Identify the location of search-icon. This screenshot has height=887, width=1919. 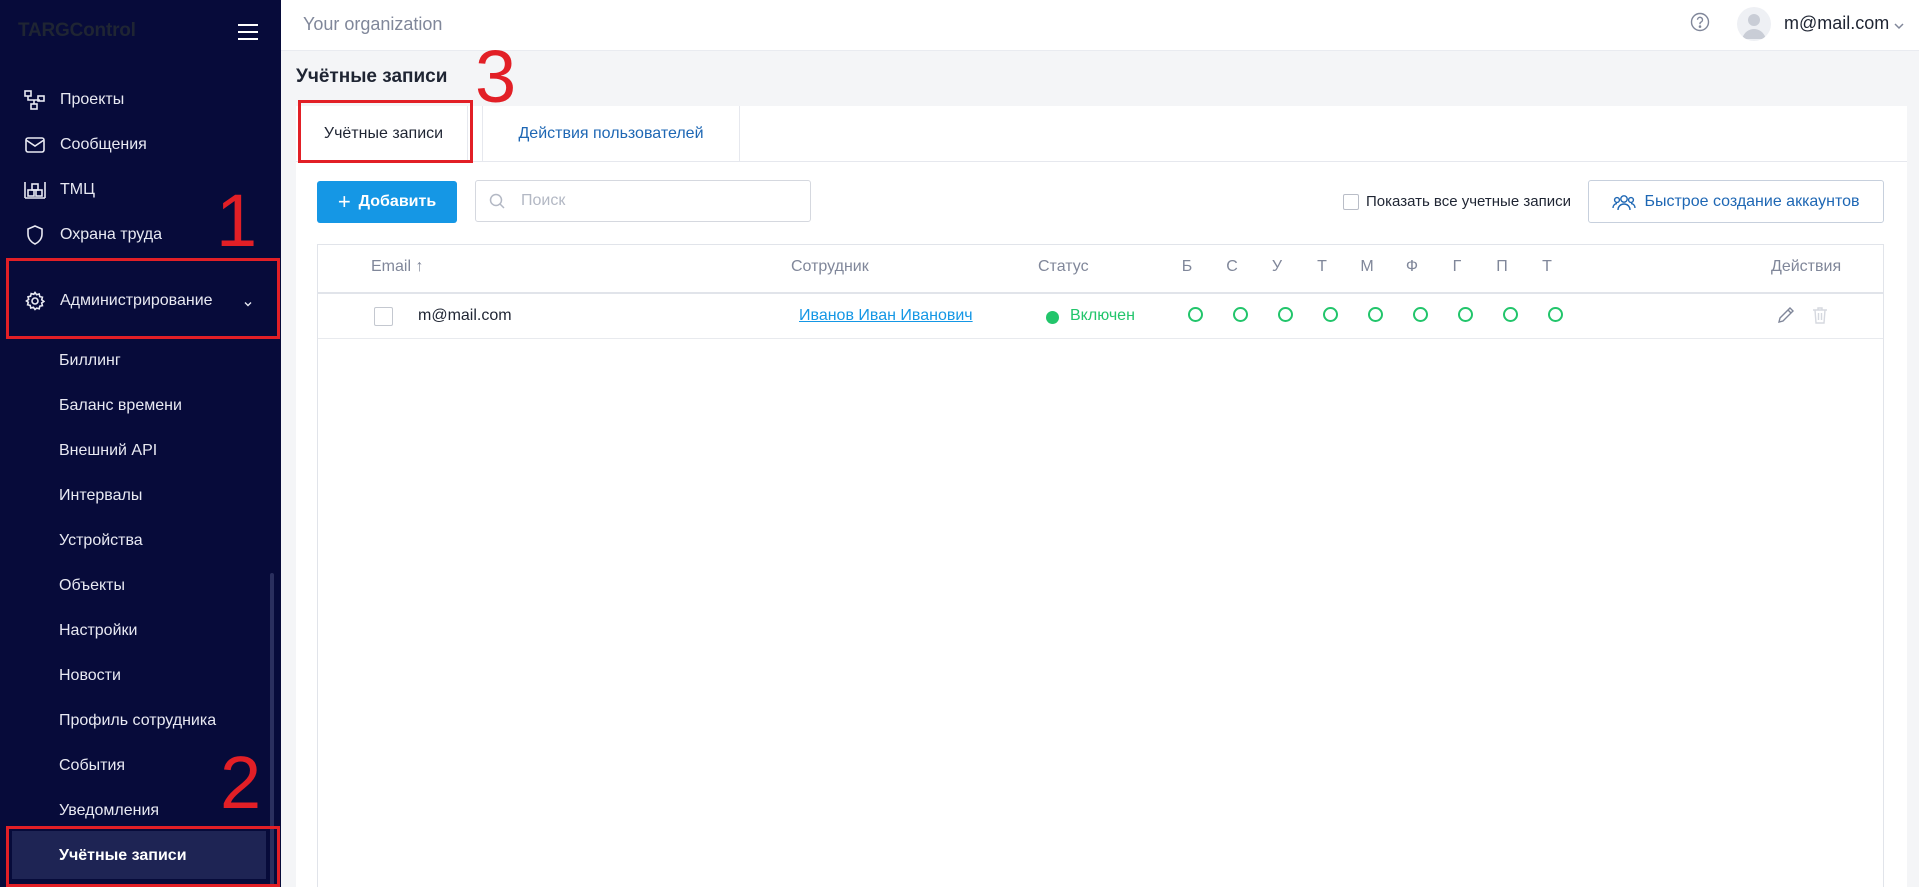
(497, 201).